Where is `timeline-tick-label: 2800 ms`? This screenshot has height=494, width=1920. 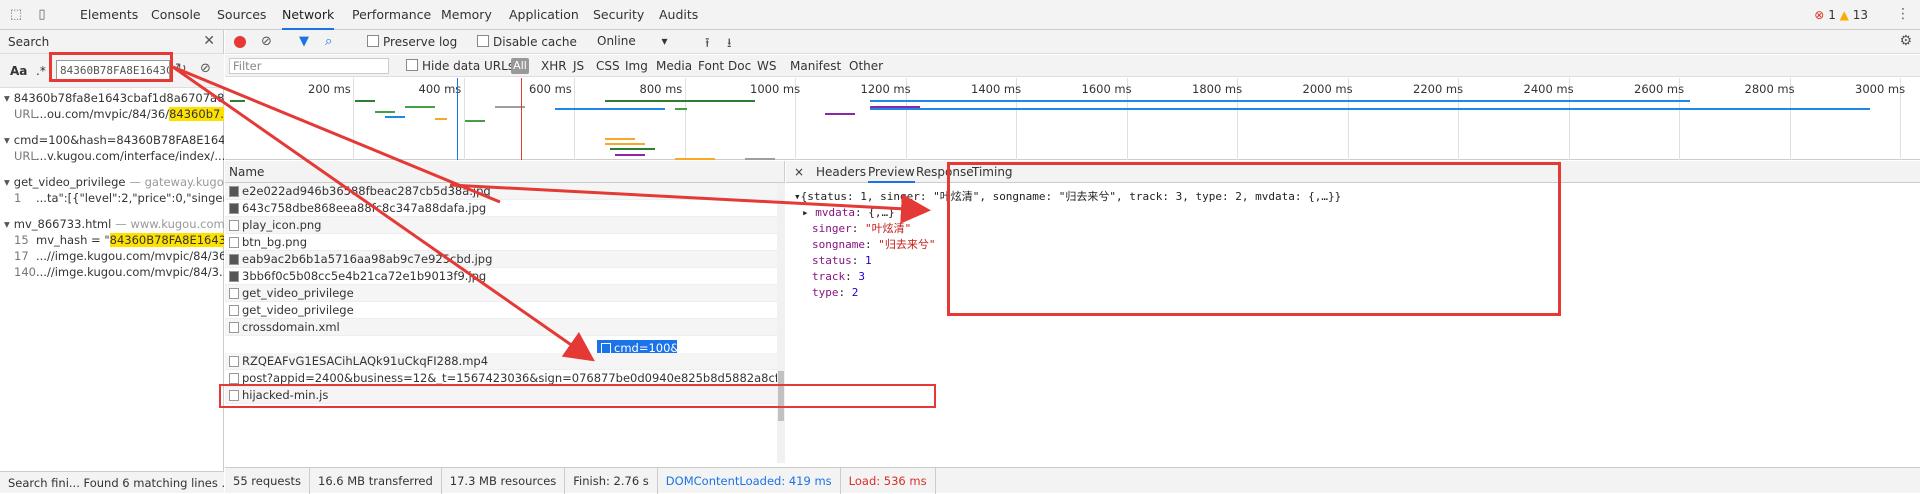
timeline-tick-label: 2800 ms is located at coordinates (1769, 89).